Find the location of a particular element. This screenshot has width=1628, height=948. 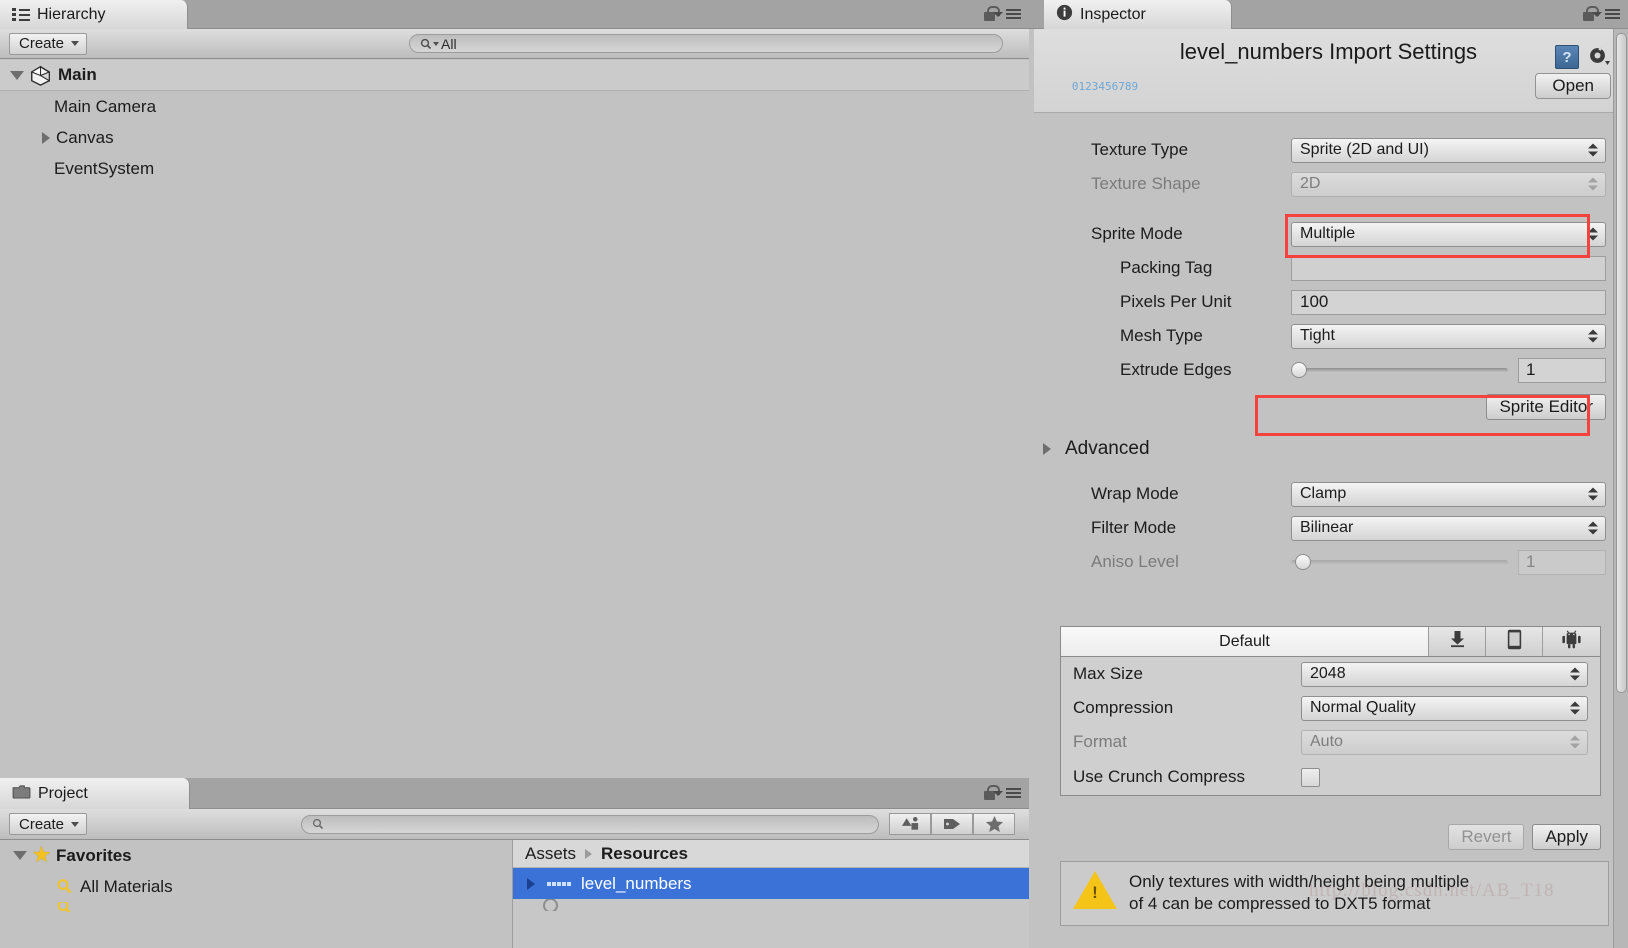

hierarchy-item-eventsystem: EventSystem is located at coordinates (514, 168).